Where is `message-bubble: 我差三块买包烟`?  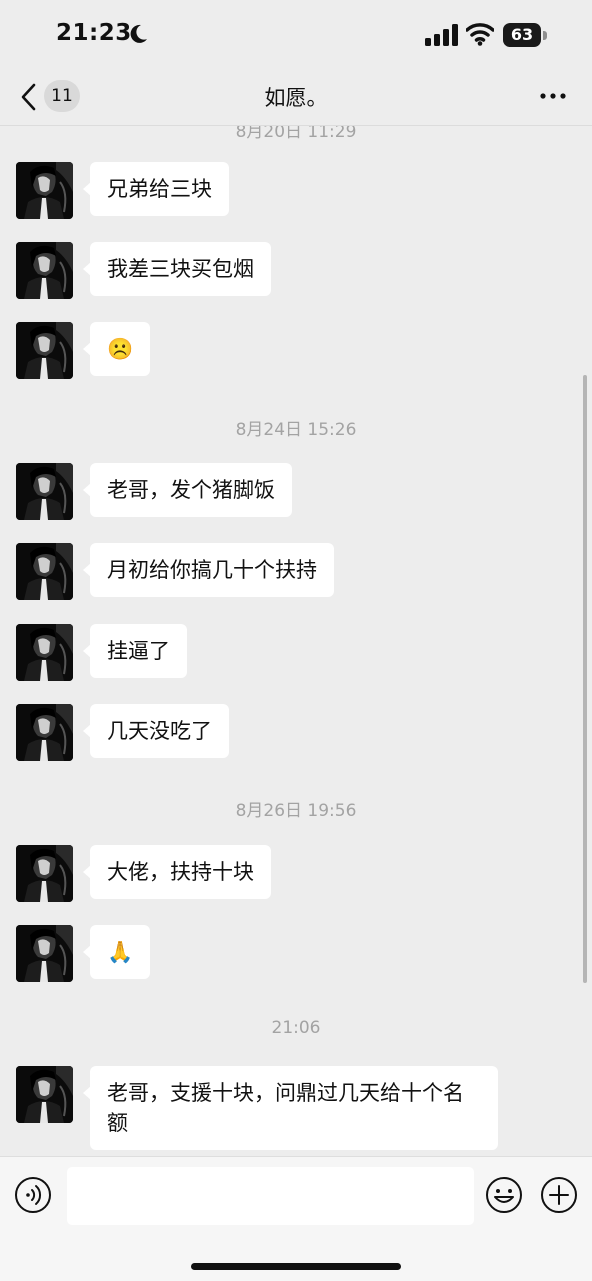 message-bubble: 我差三块买包烟 is located at coordinates (177, 269).